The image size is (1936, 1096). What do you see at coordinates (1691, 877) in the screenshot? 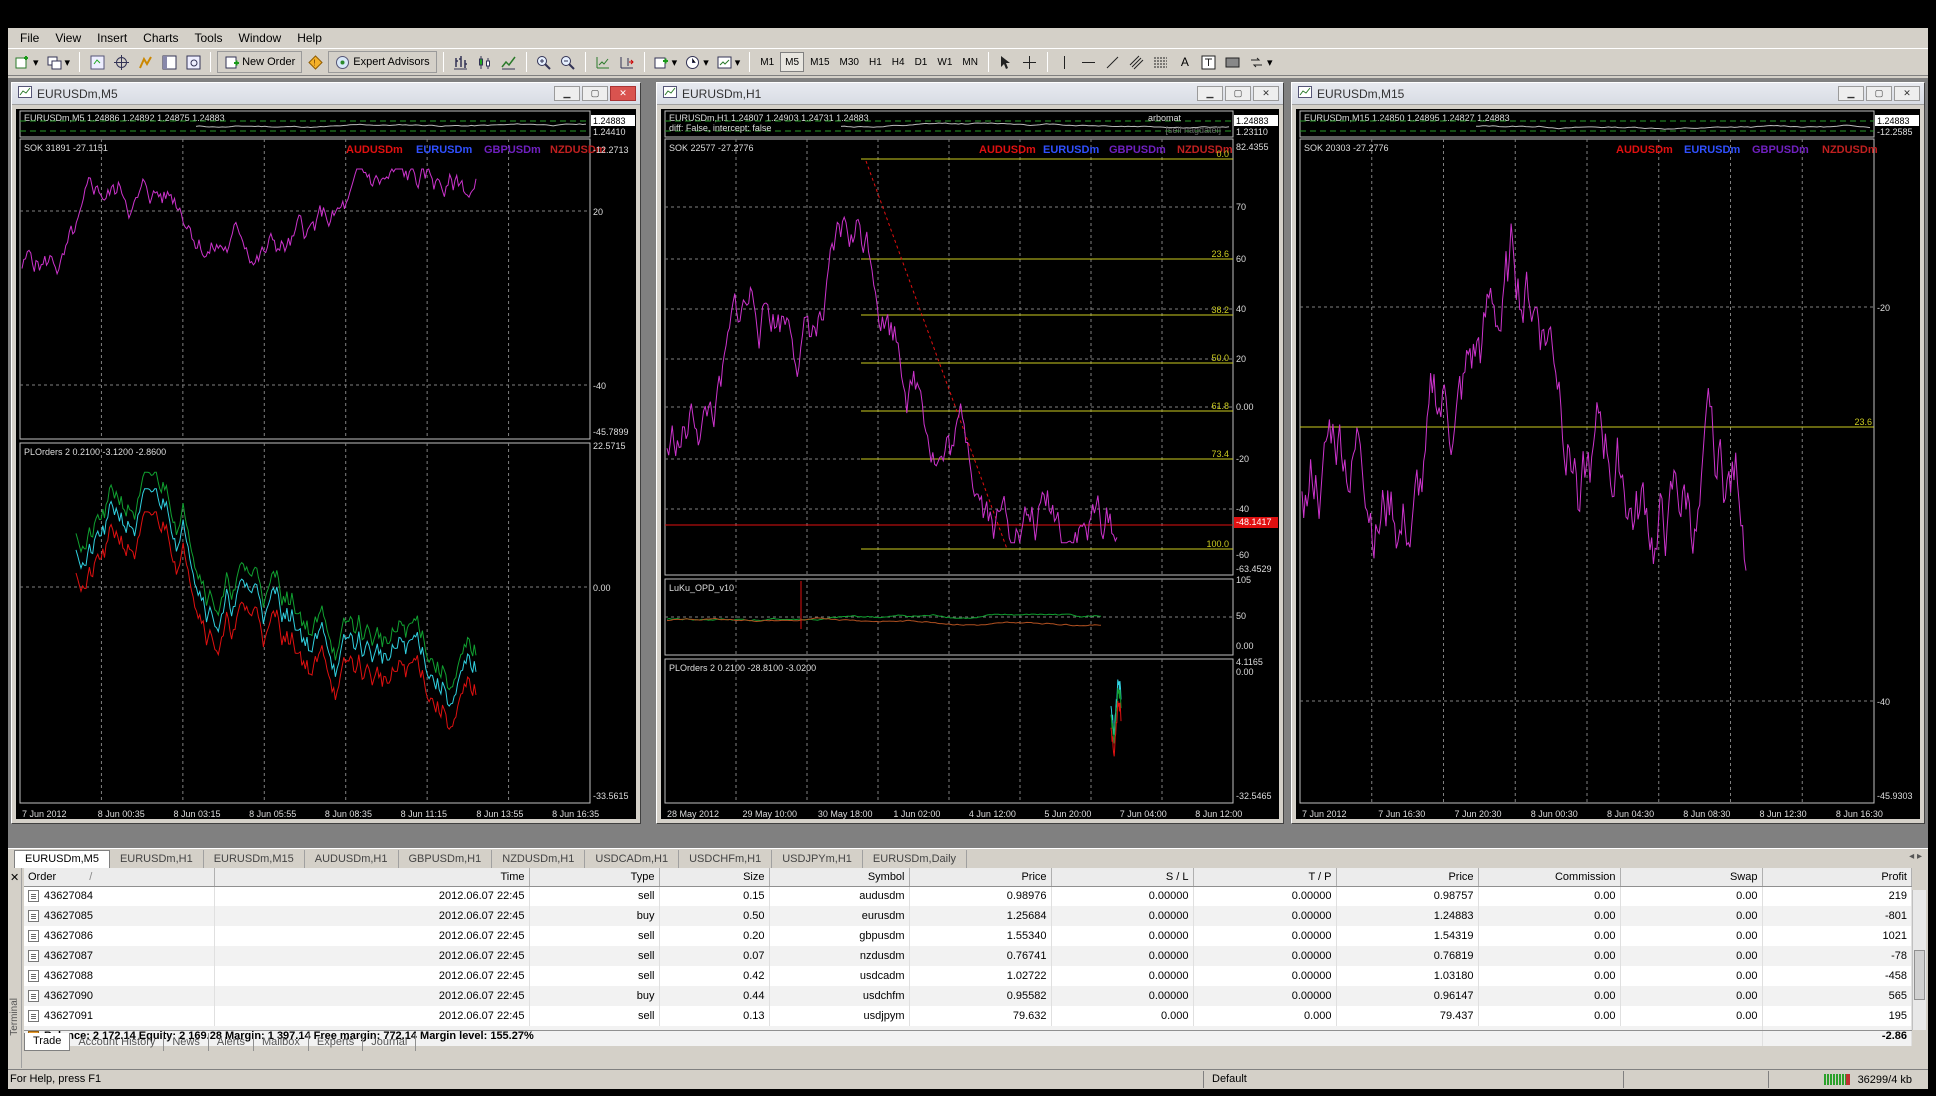
I see `column-header-swap: Swap` at bounding box center [1691, 877].